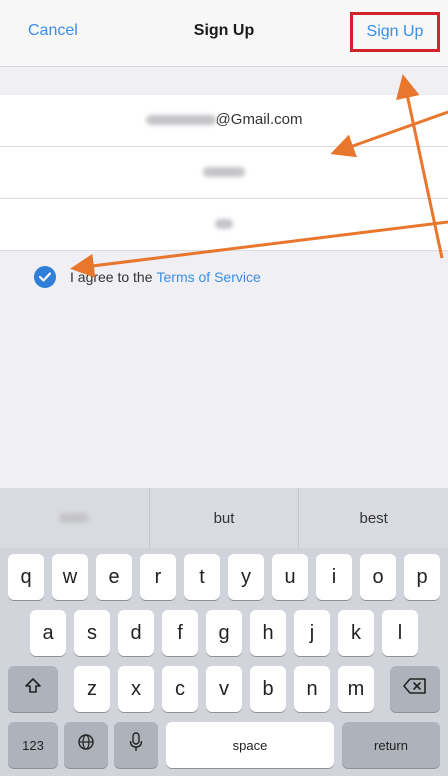 The height and width of the screenshot is (776, 448). I want to click on globe-key, so click(86, 745).